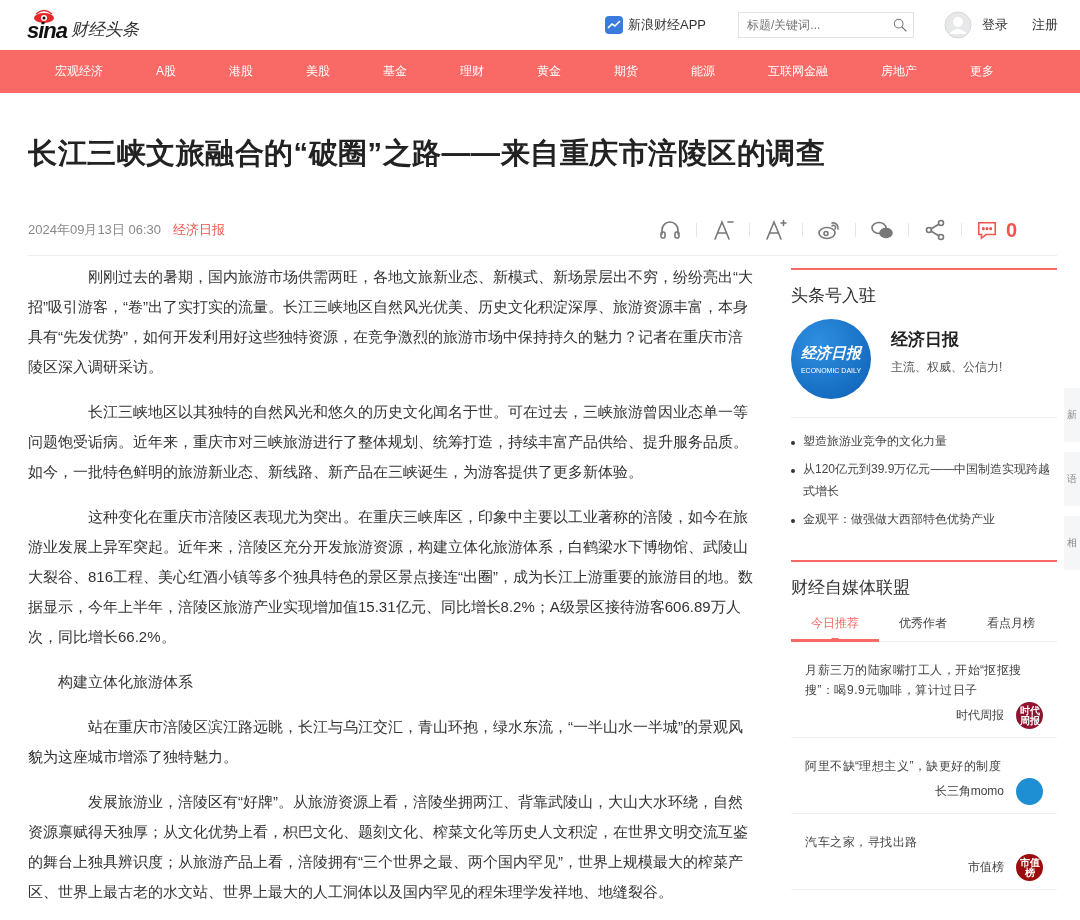  Describe the element at coordinates (798, 71) in the screenshot. I see `nav-link: 互联网金融` at that location.